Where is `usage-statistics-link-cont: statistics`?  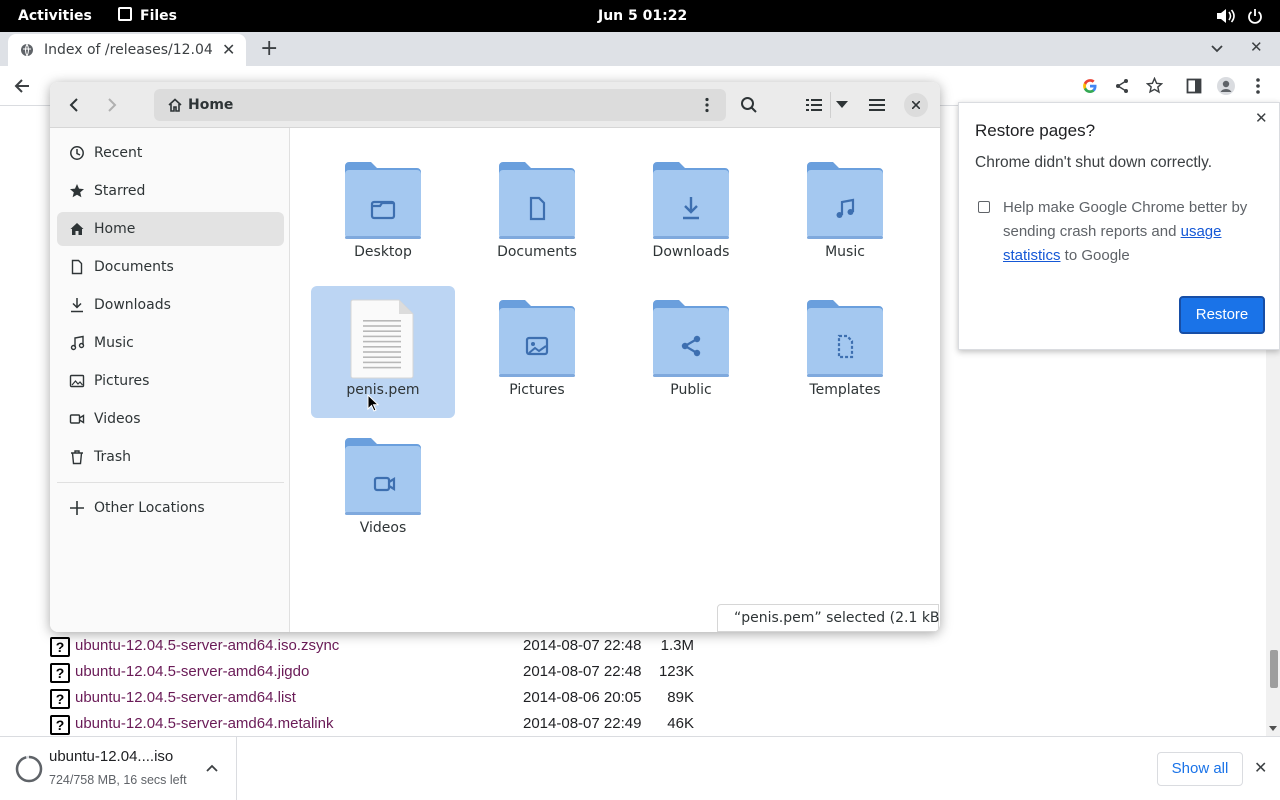 usage-statistics-link-cont: statistics is located at coordinates (1032, 255).